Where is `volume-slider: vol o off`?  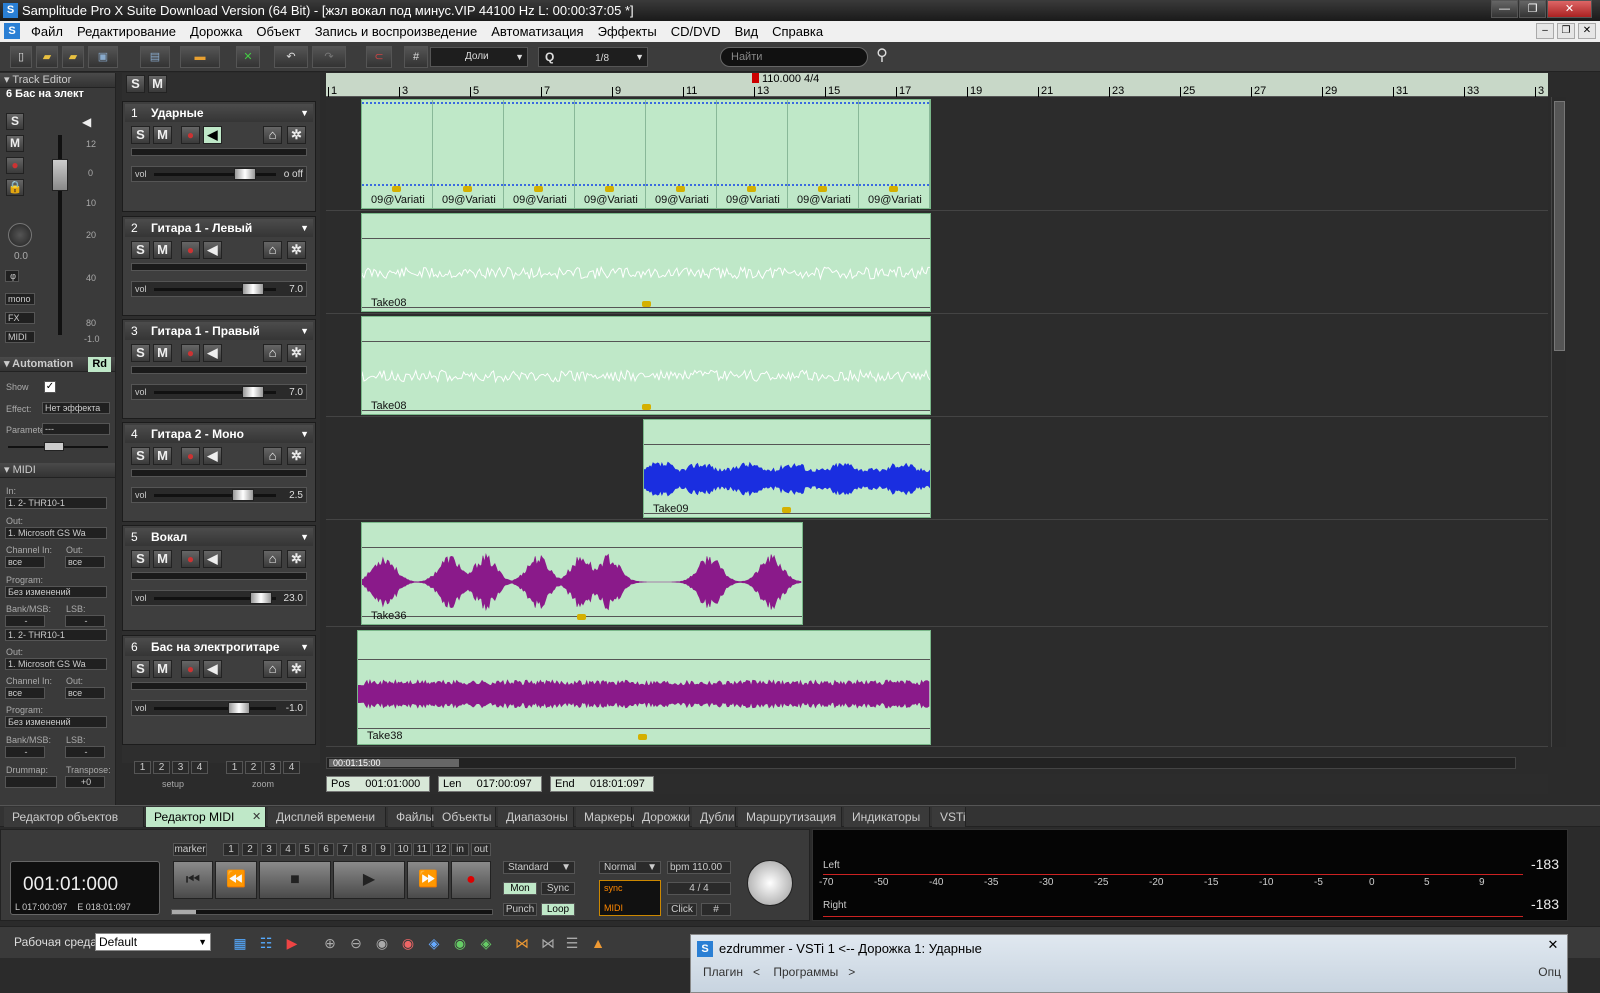 volume-slider: vol o off is located at coordinates (219, 174).